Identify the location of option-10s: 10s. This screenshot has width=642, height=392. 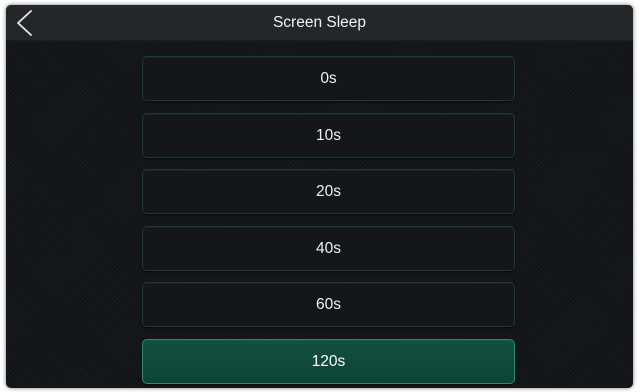
(328, 135).